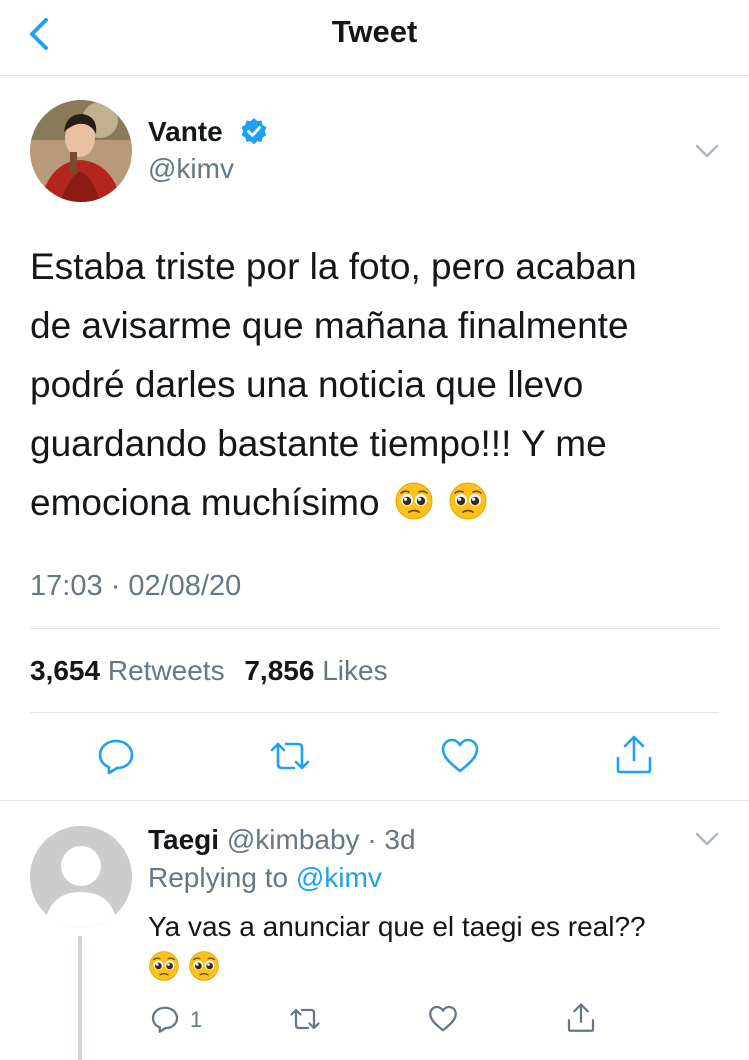 Image resolution: width=749 pixels, height=1060 pixels. Describe the element at coordinates (293, 839) in the screenshot. I see `reply-author-handle: @kimbaby` at that location.